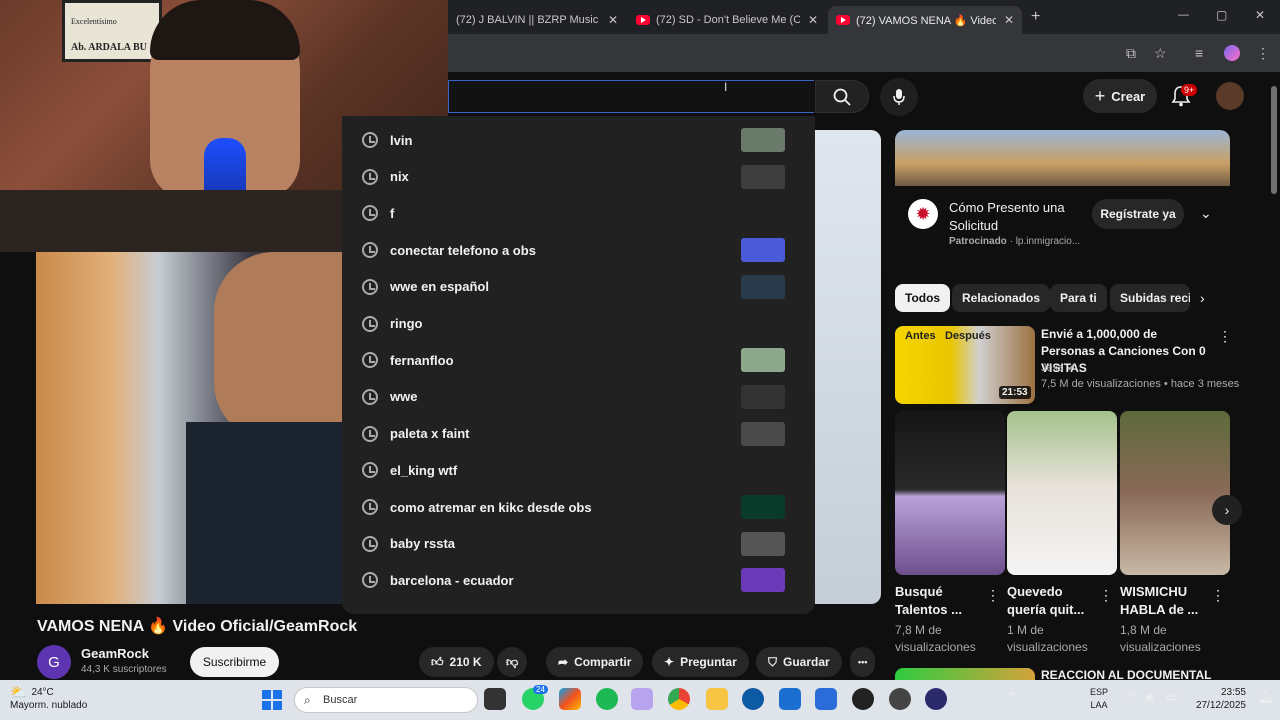 The image size is (1280, 720). What do you see at coordinates (1171, 697) in the screenshot?
I see `battery-icon: ▭` at bounding box center [1171, 697].